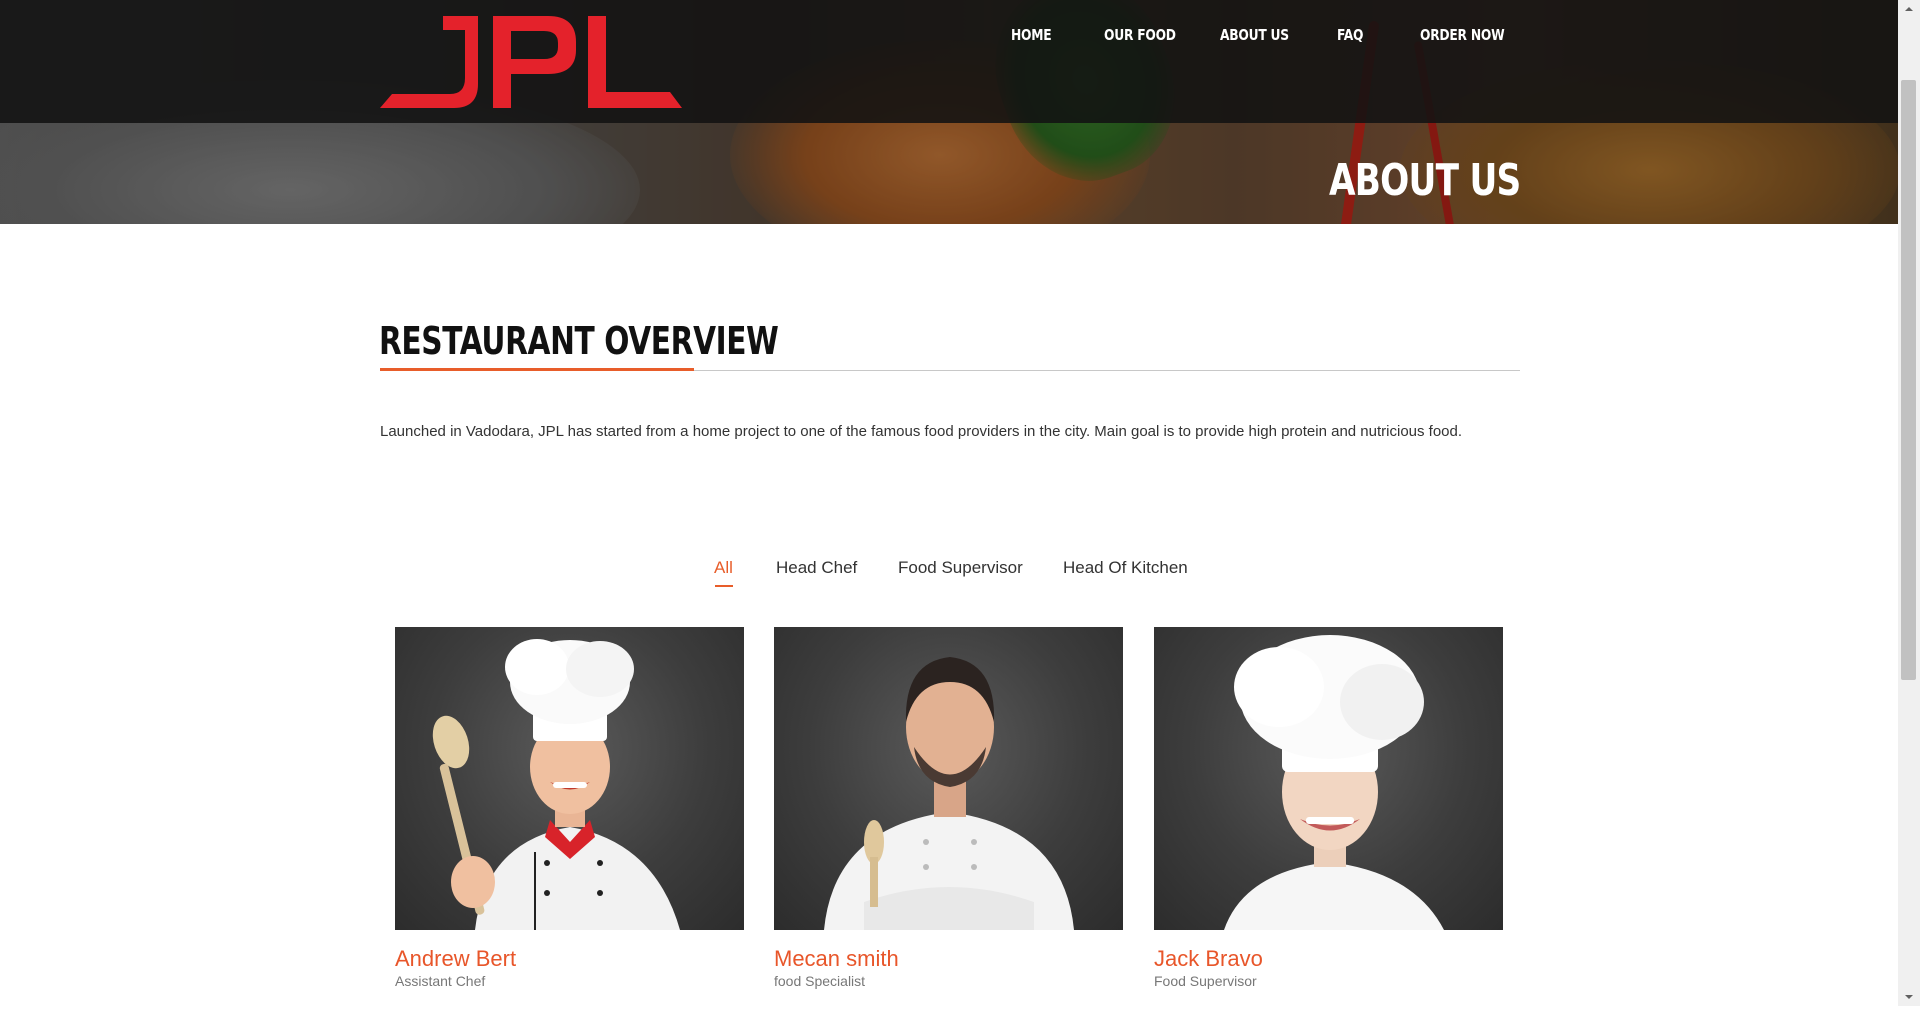 The width and height of the screenshot is (1920, 1010). What do you see at coordinates (836, 959) in the screenshot?
I see `team-member-name: Mecan smith` at bounding box center [836, 959].